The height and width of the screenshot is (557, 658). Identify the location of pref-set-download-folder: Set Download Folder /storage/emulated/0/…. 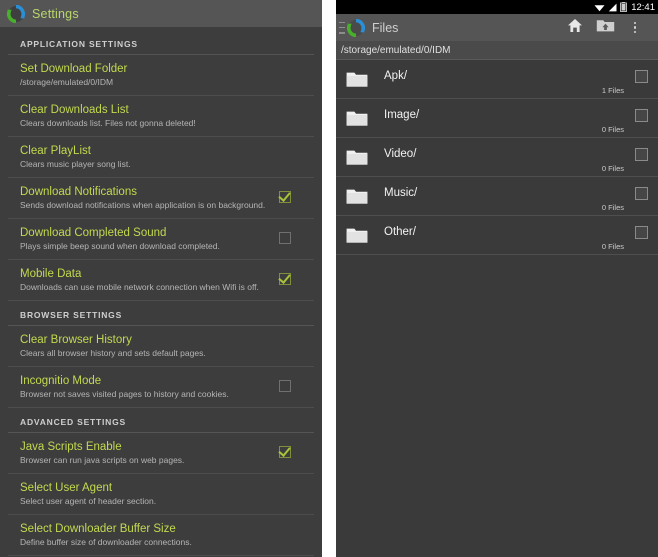
(161, 75).